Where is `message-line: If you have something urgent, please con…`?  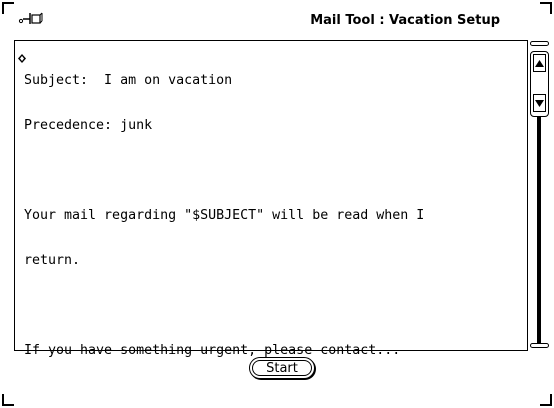 message-line: If you have something urgent, please con… is located at coordinates (212, 350).